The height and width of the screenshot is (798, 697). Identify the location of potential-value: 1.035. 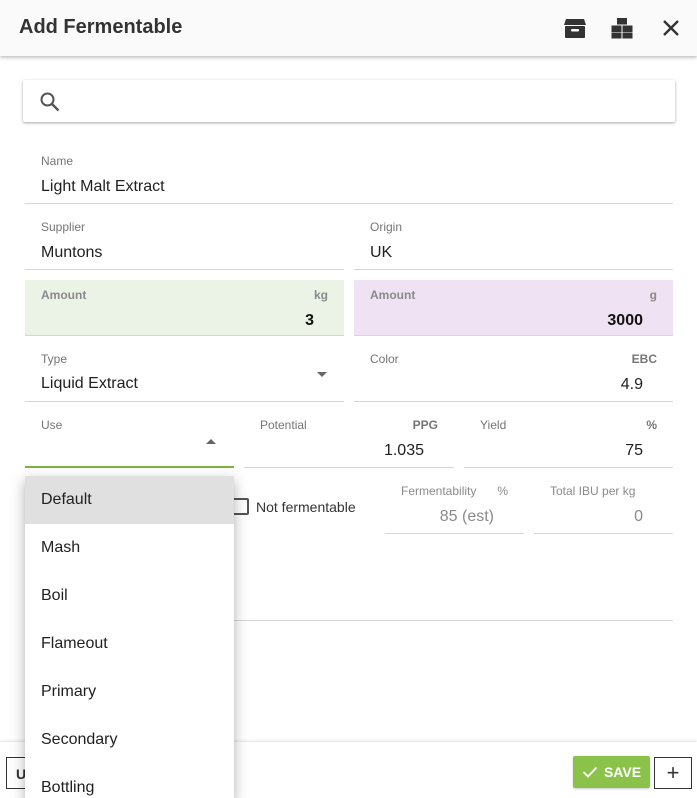
(403, 450).